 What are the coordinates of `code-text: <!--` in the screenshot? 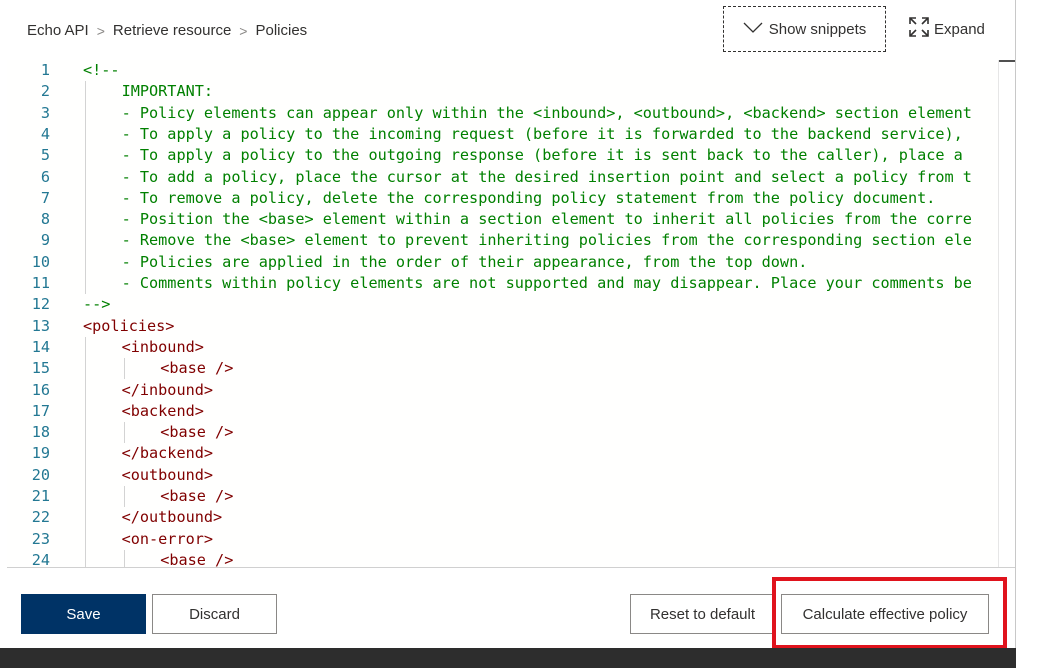 It's located at (101, 70).